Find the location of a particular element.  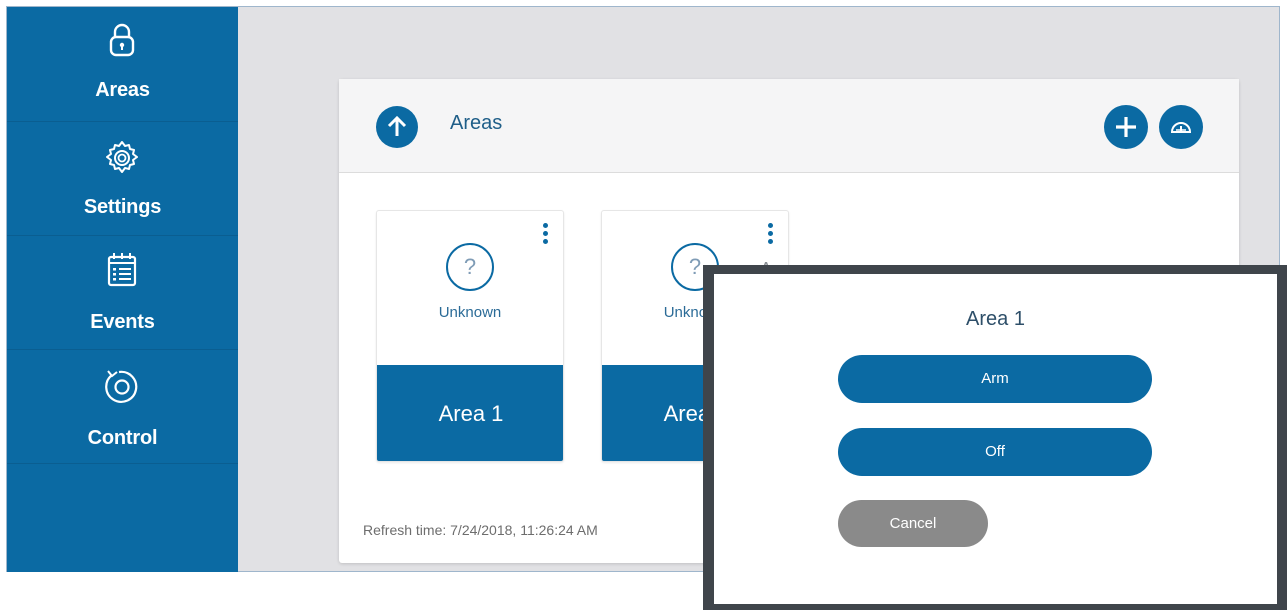

up-button is located at coordinates (397, 127).